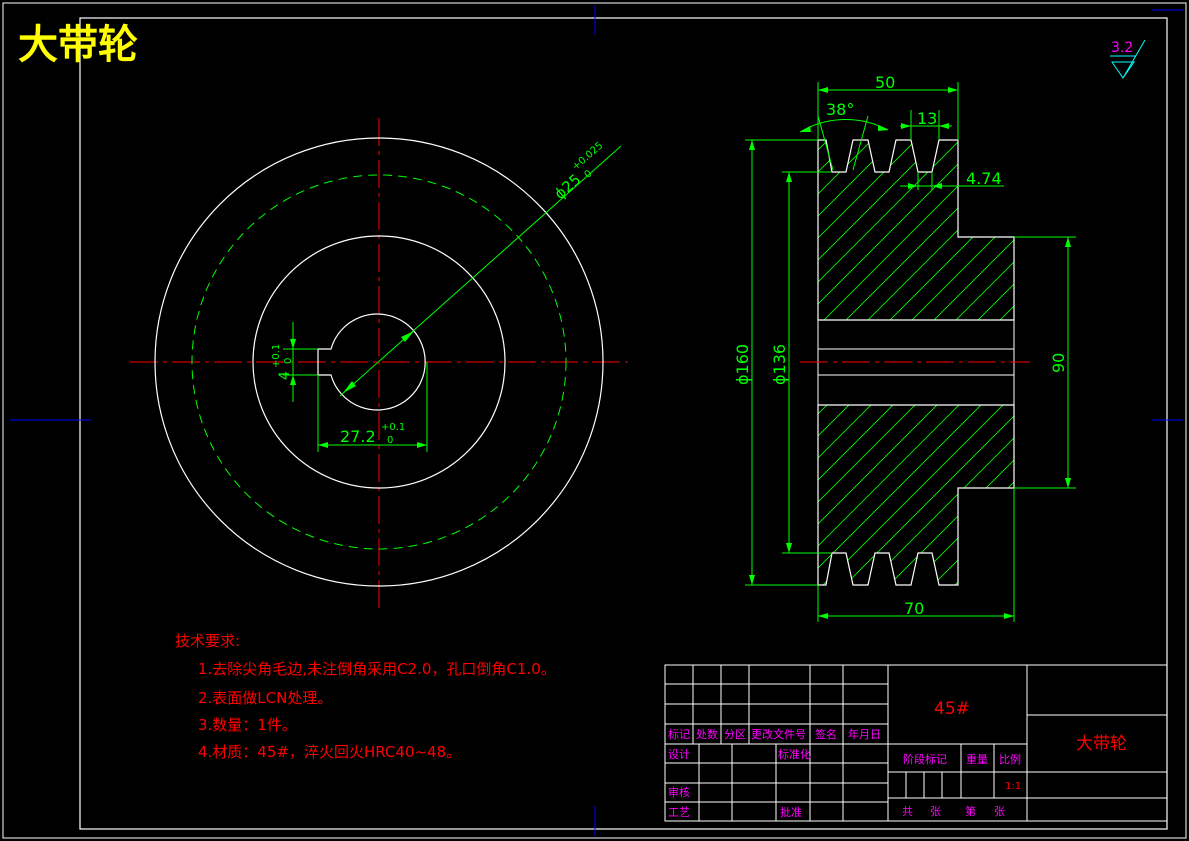  Describe the element at coordinates (864, 734) in the screenshot. I see `tb-col-nianyueri: 年月日` at that location.